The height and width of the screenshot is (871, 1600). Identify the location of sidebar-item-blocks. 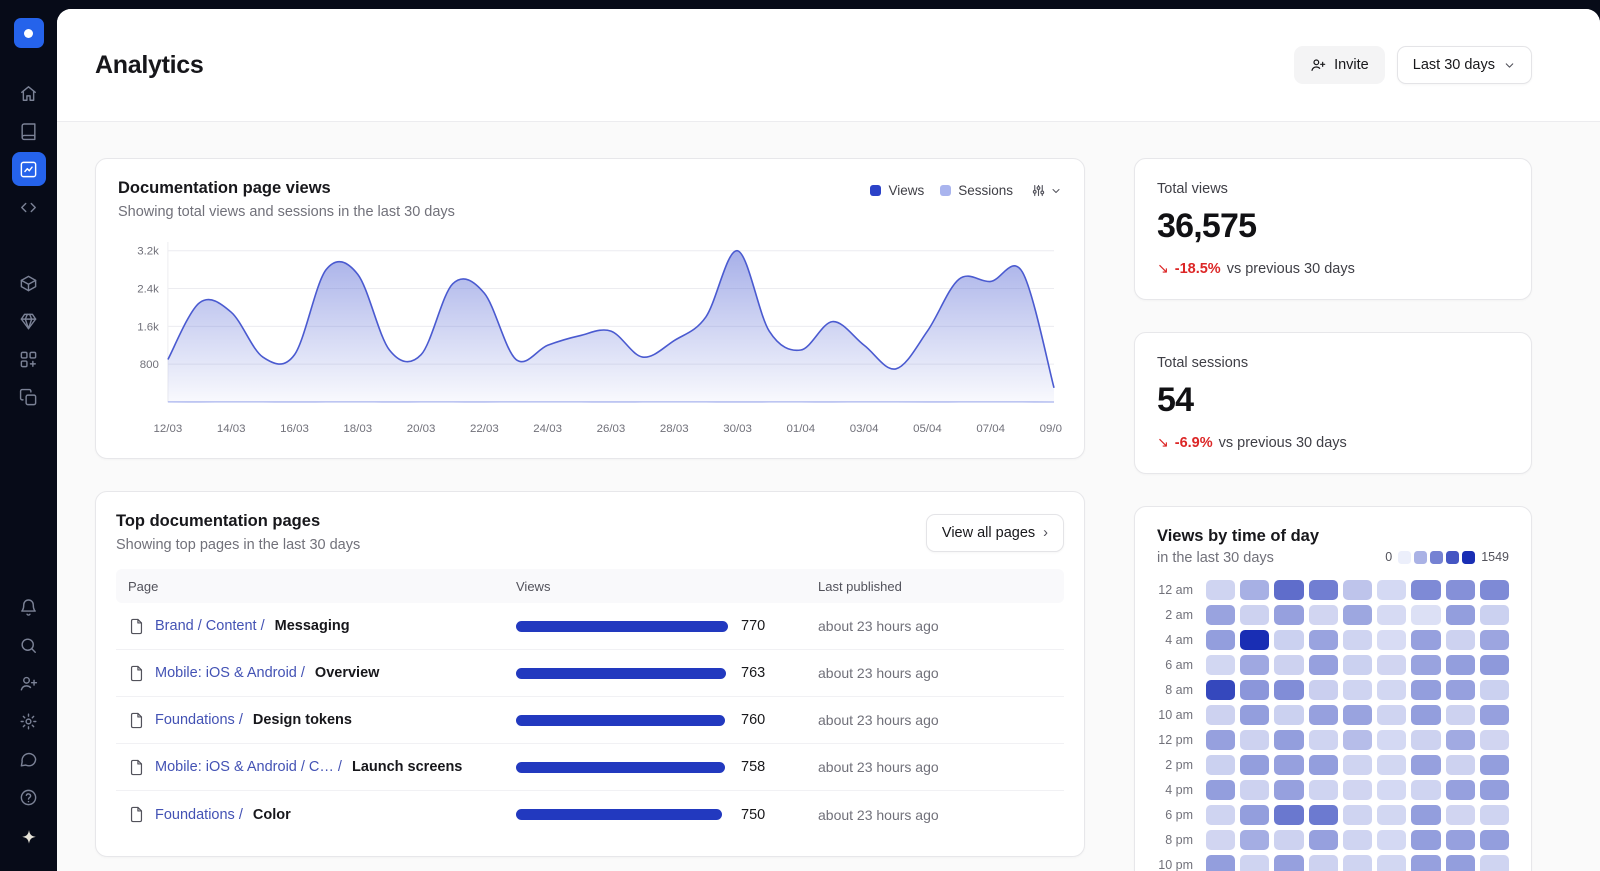
(29, 359).